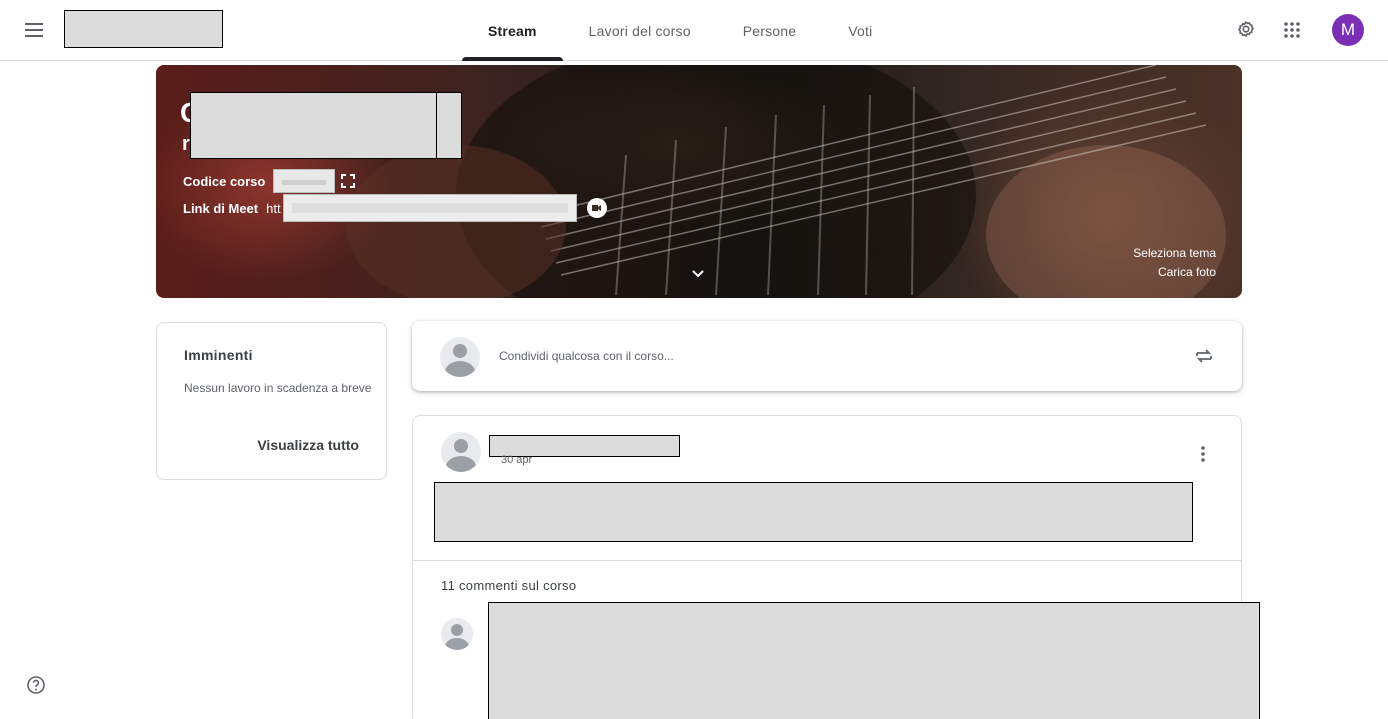 This screenshot has height=719, width=1388. What do you see at coordinates (273, 208) in the screenshot?
I see `meet-link-fragment: htt` at bounding box center [273, 208].